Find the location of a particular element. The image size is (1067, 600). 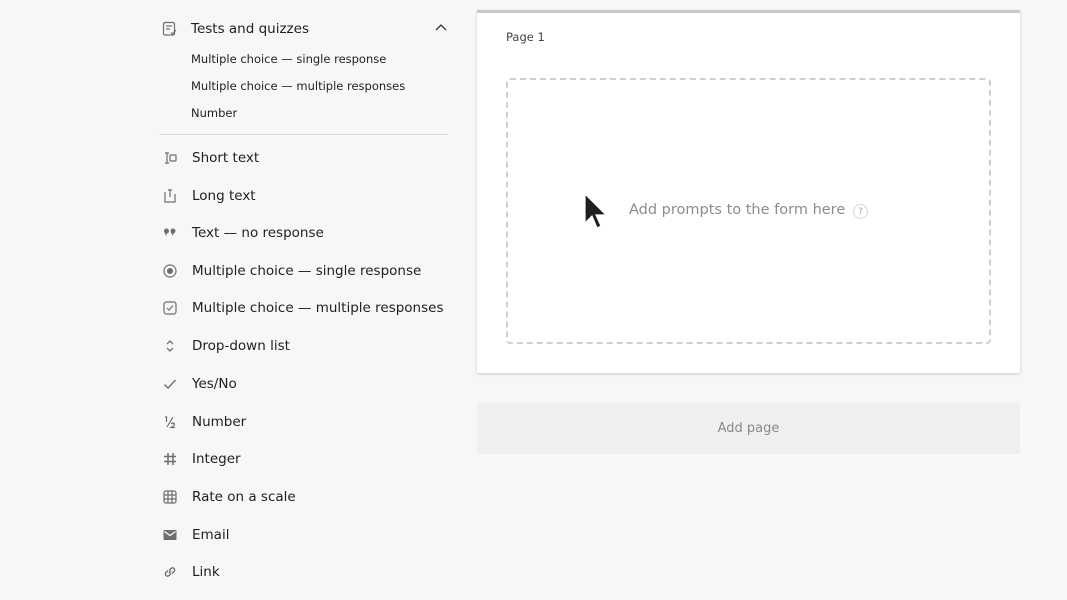

mouse-cursor-icon is located at coordinates (596, 211).